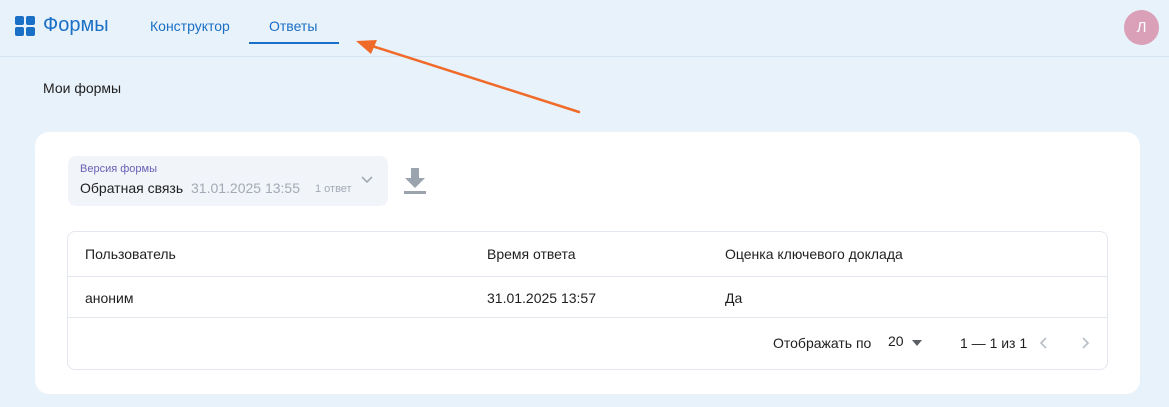 The width and height of the screenshot is (1169, 407). What do you see at coordinates (118, 169) in the screenshot?
I see `version-select-label: Версия формы` at bounding box center [118, 169].